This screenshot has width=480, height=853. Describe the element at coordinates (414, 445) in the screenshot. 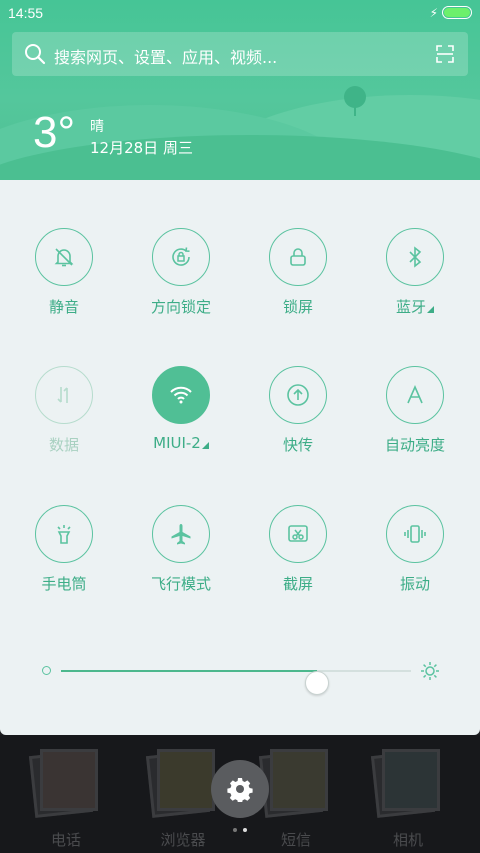

I see `toggle-label: 自动亮度` at that location.